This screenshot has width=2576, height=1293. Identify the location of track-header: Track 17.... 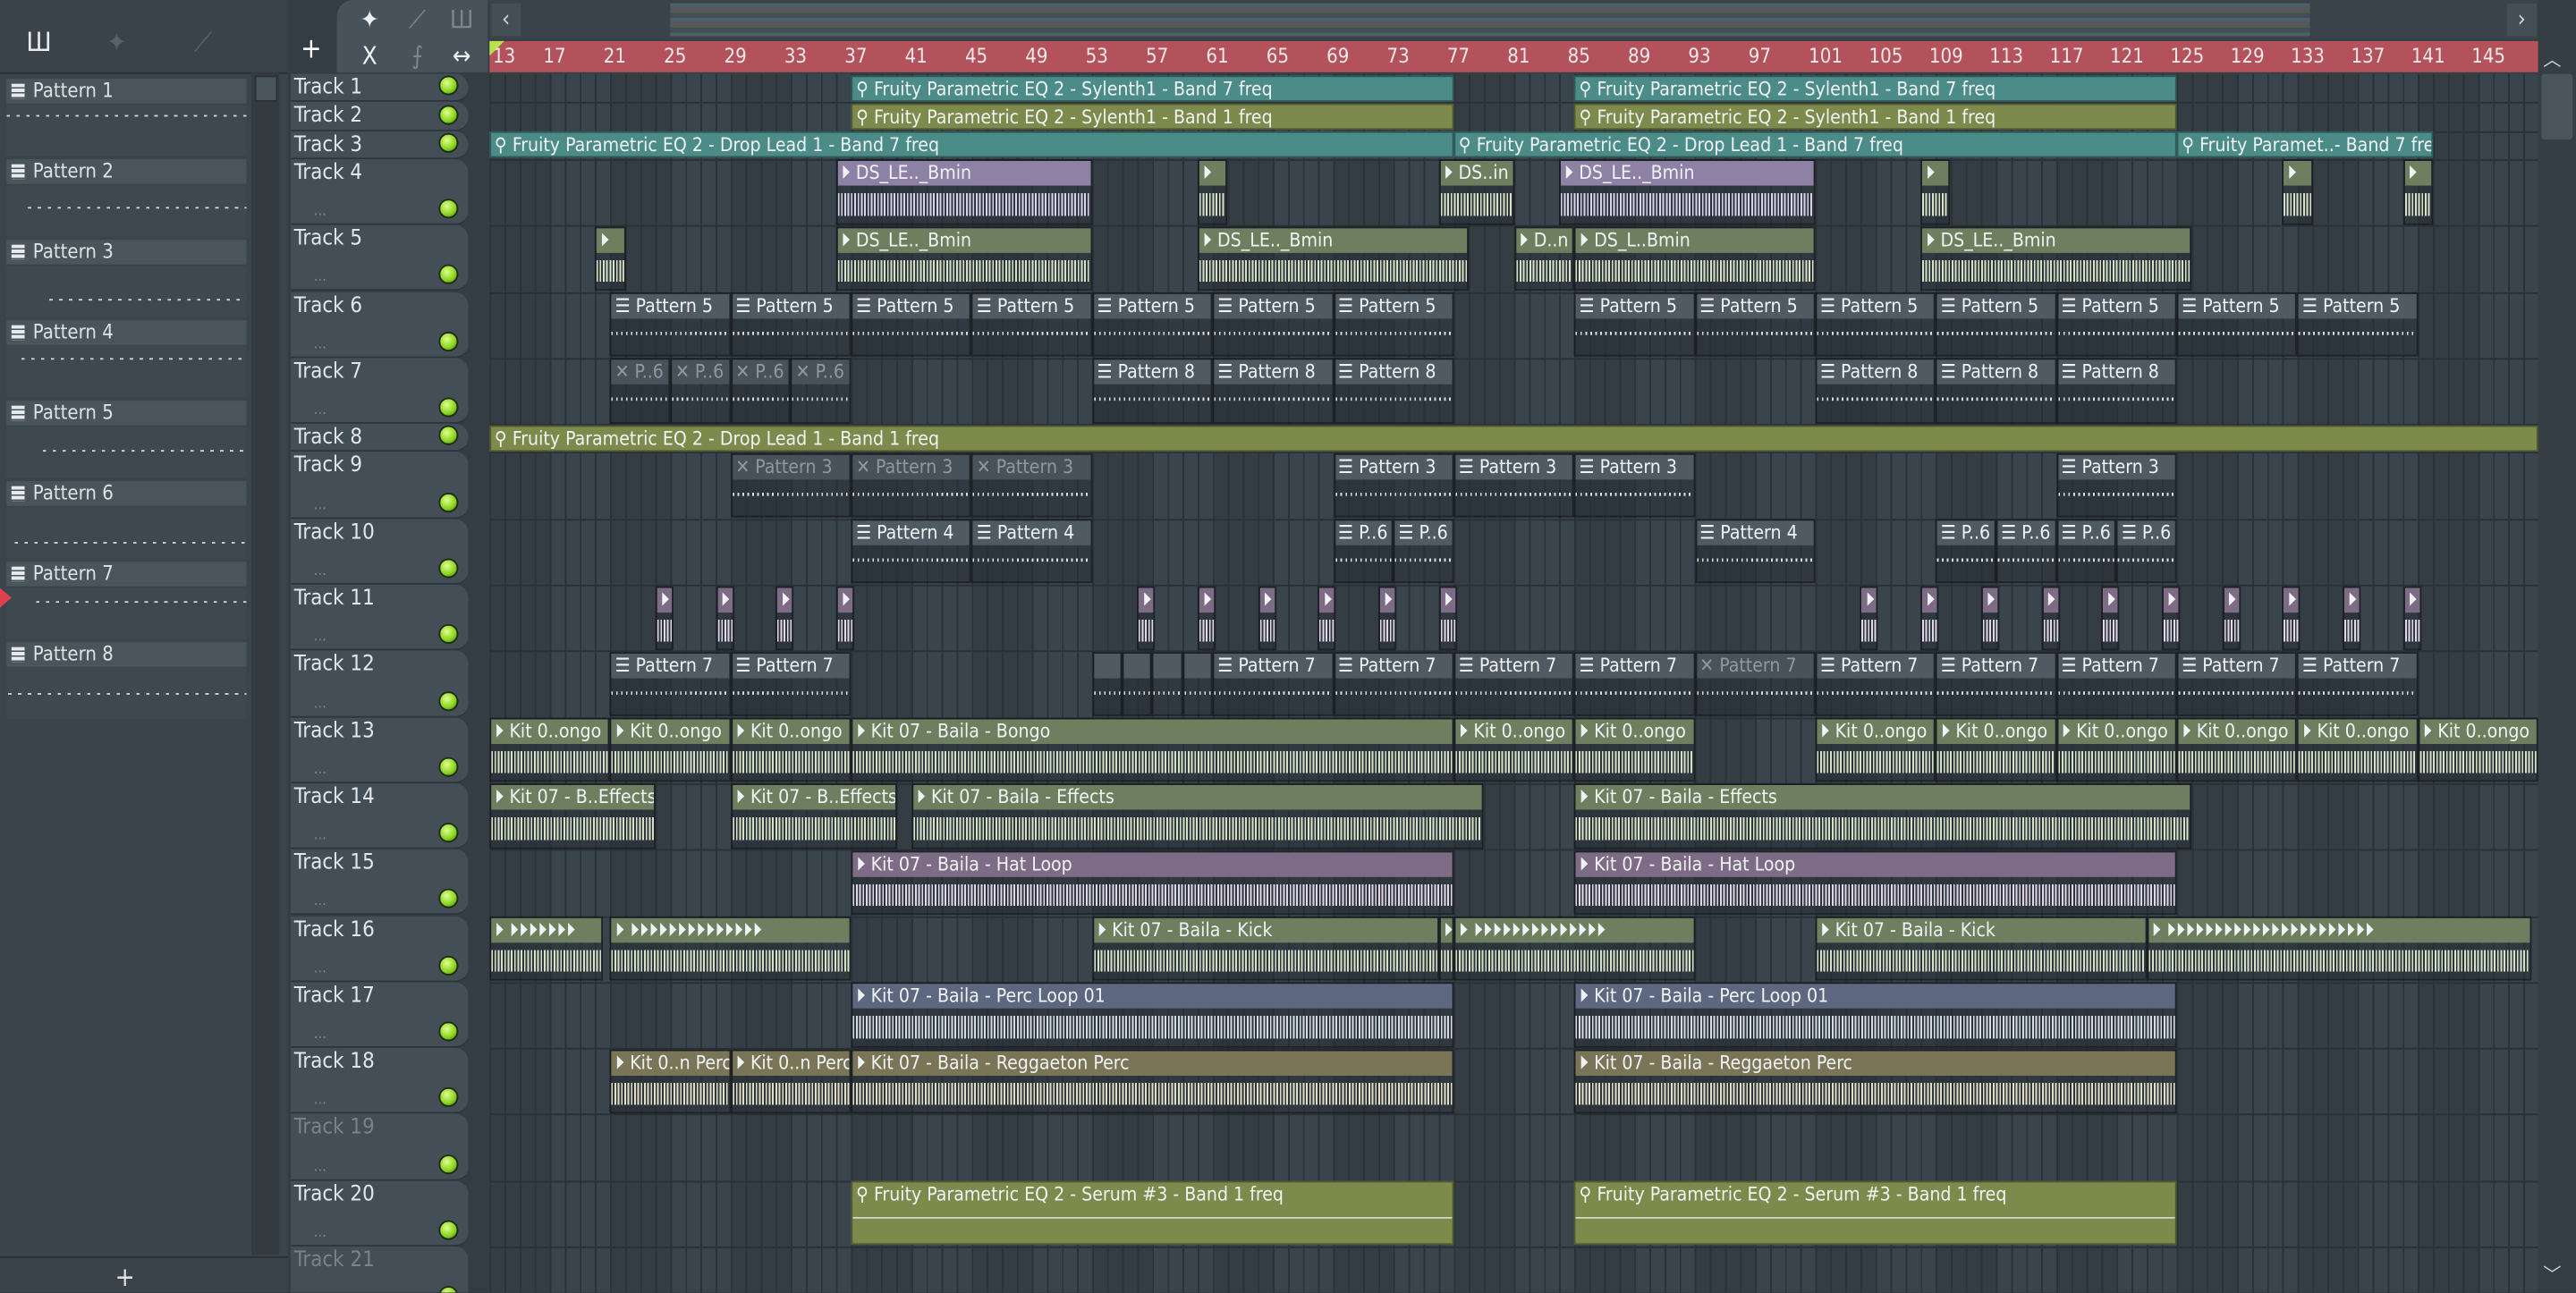
(380, 1015).